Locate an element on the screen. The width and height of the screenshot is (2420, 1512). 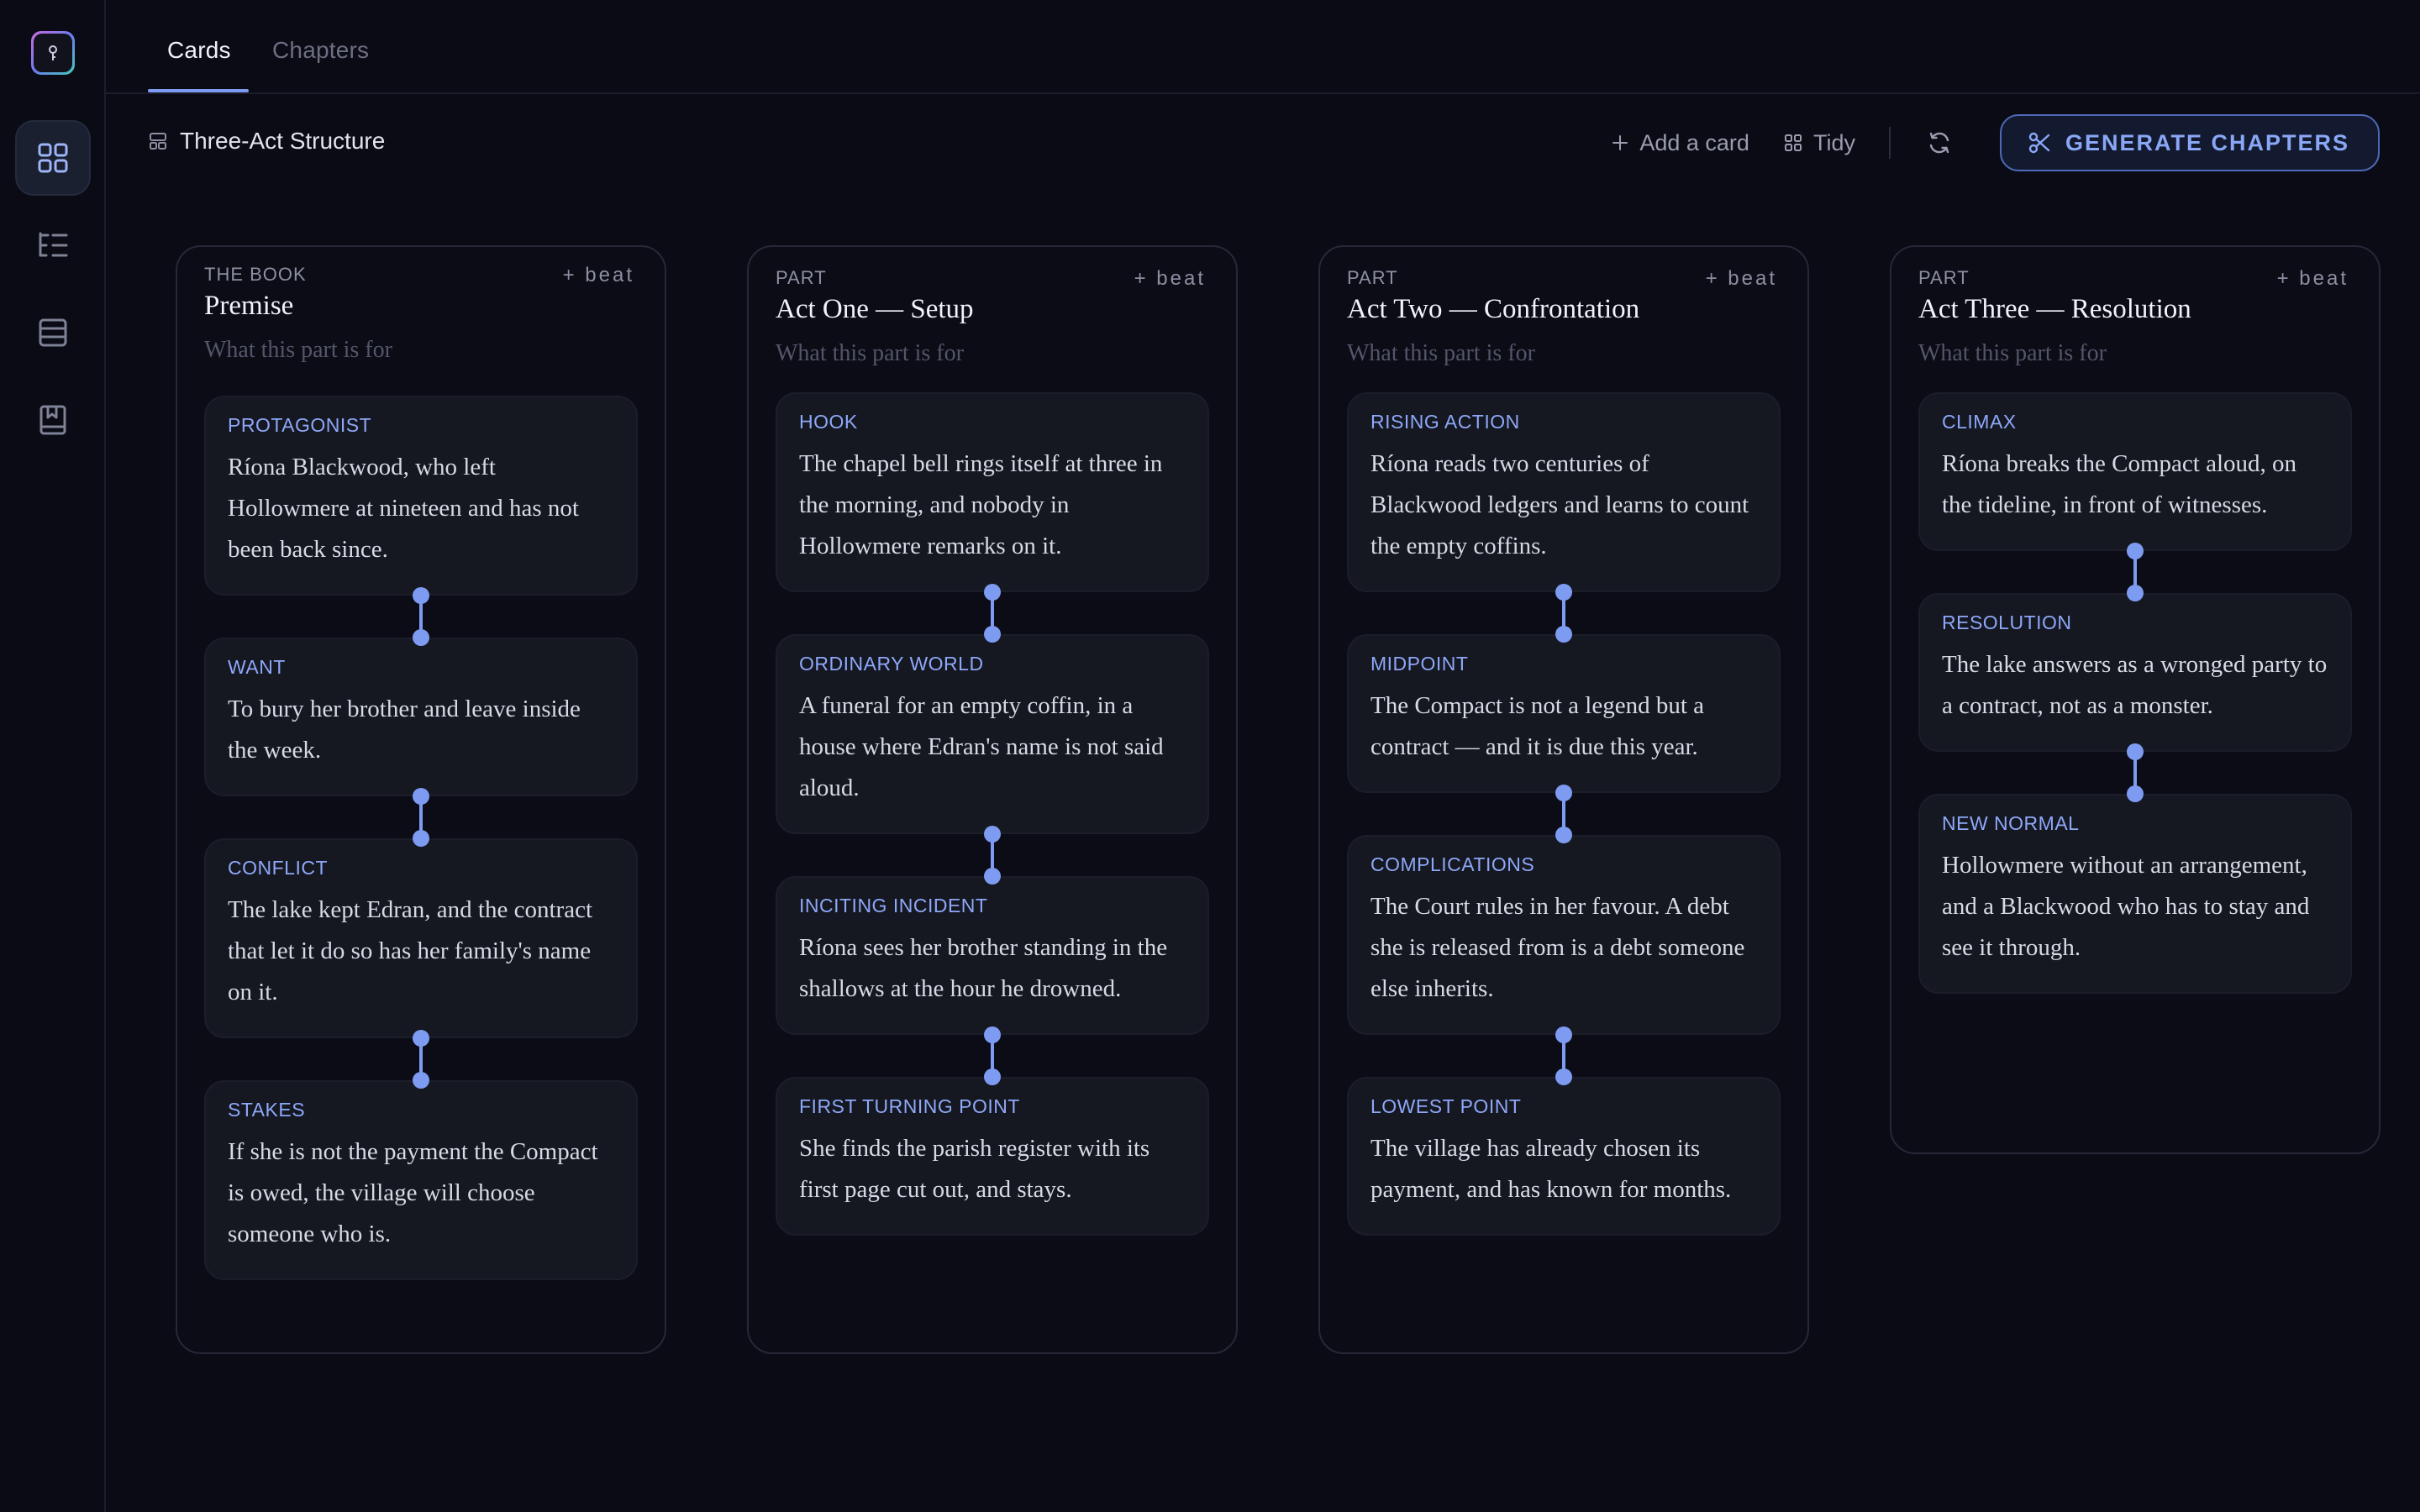
beat-label: INCITING INCIDENT is located at coordinates (894, 905).